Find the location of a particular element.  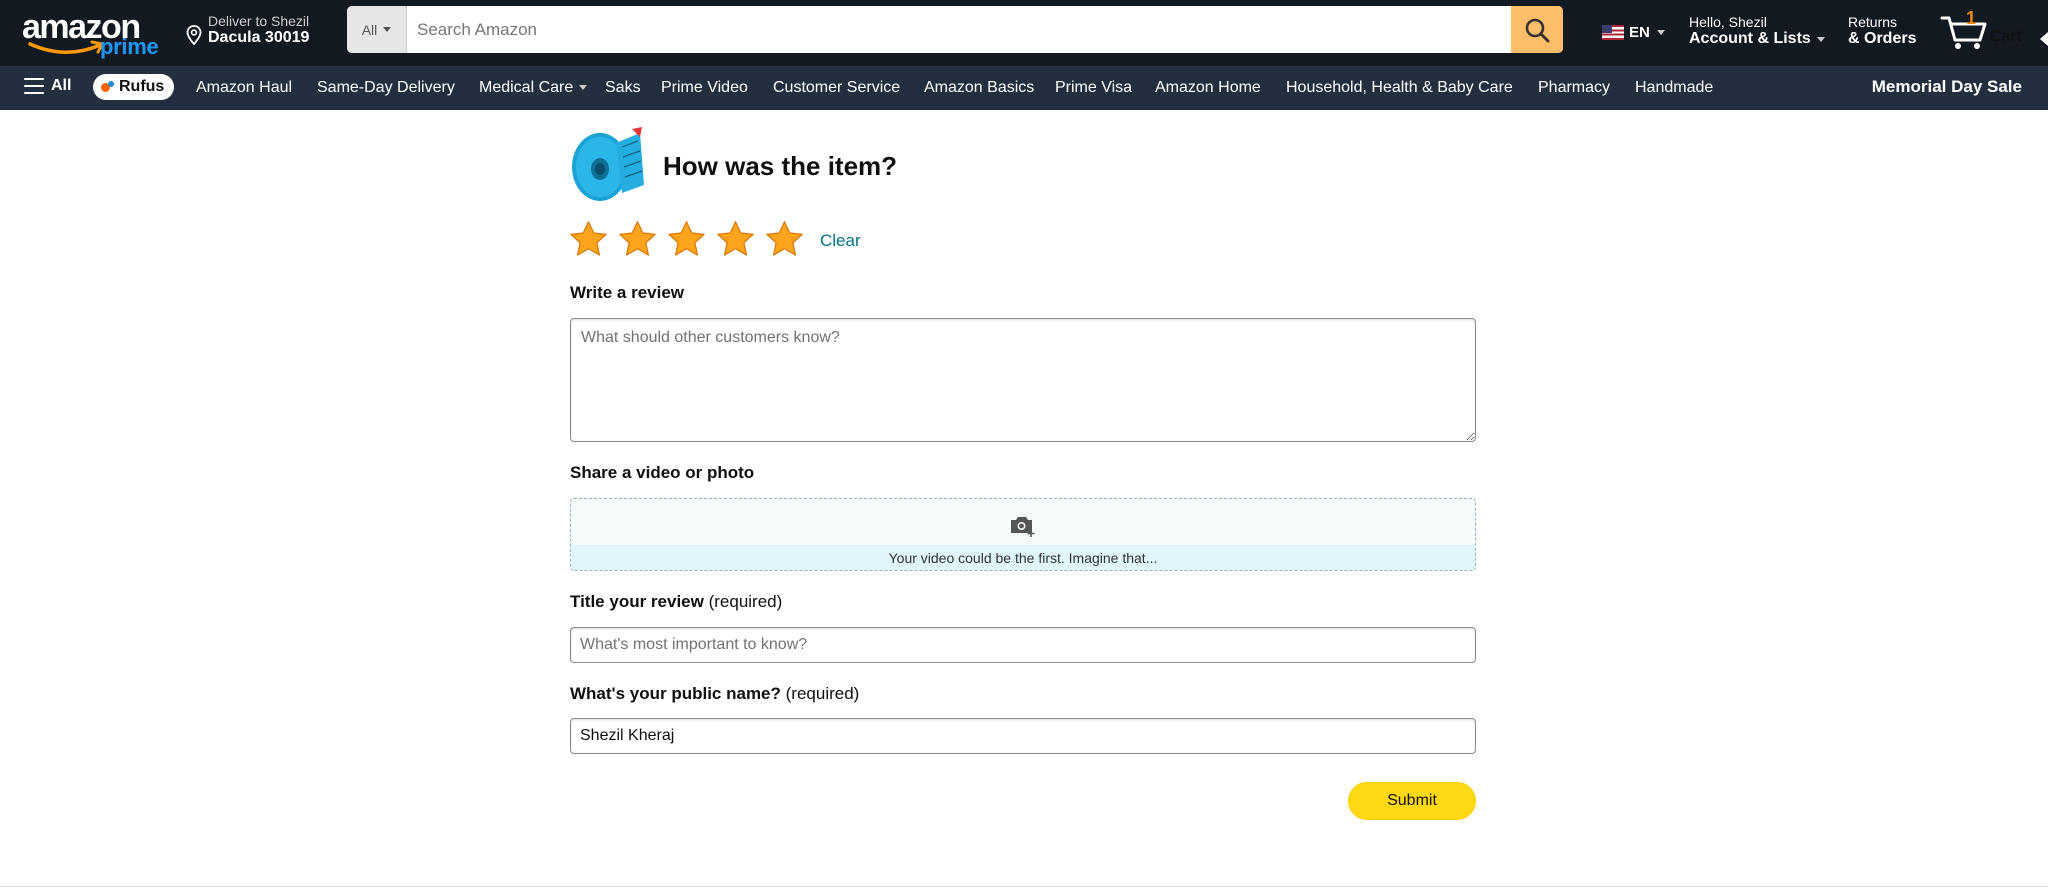

cart-button: 1 Cart is located at coordinates (1990, 30).